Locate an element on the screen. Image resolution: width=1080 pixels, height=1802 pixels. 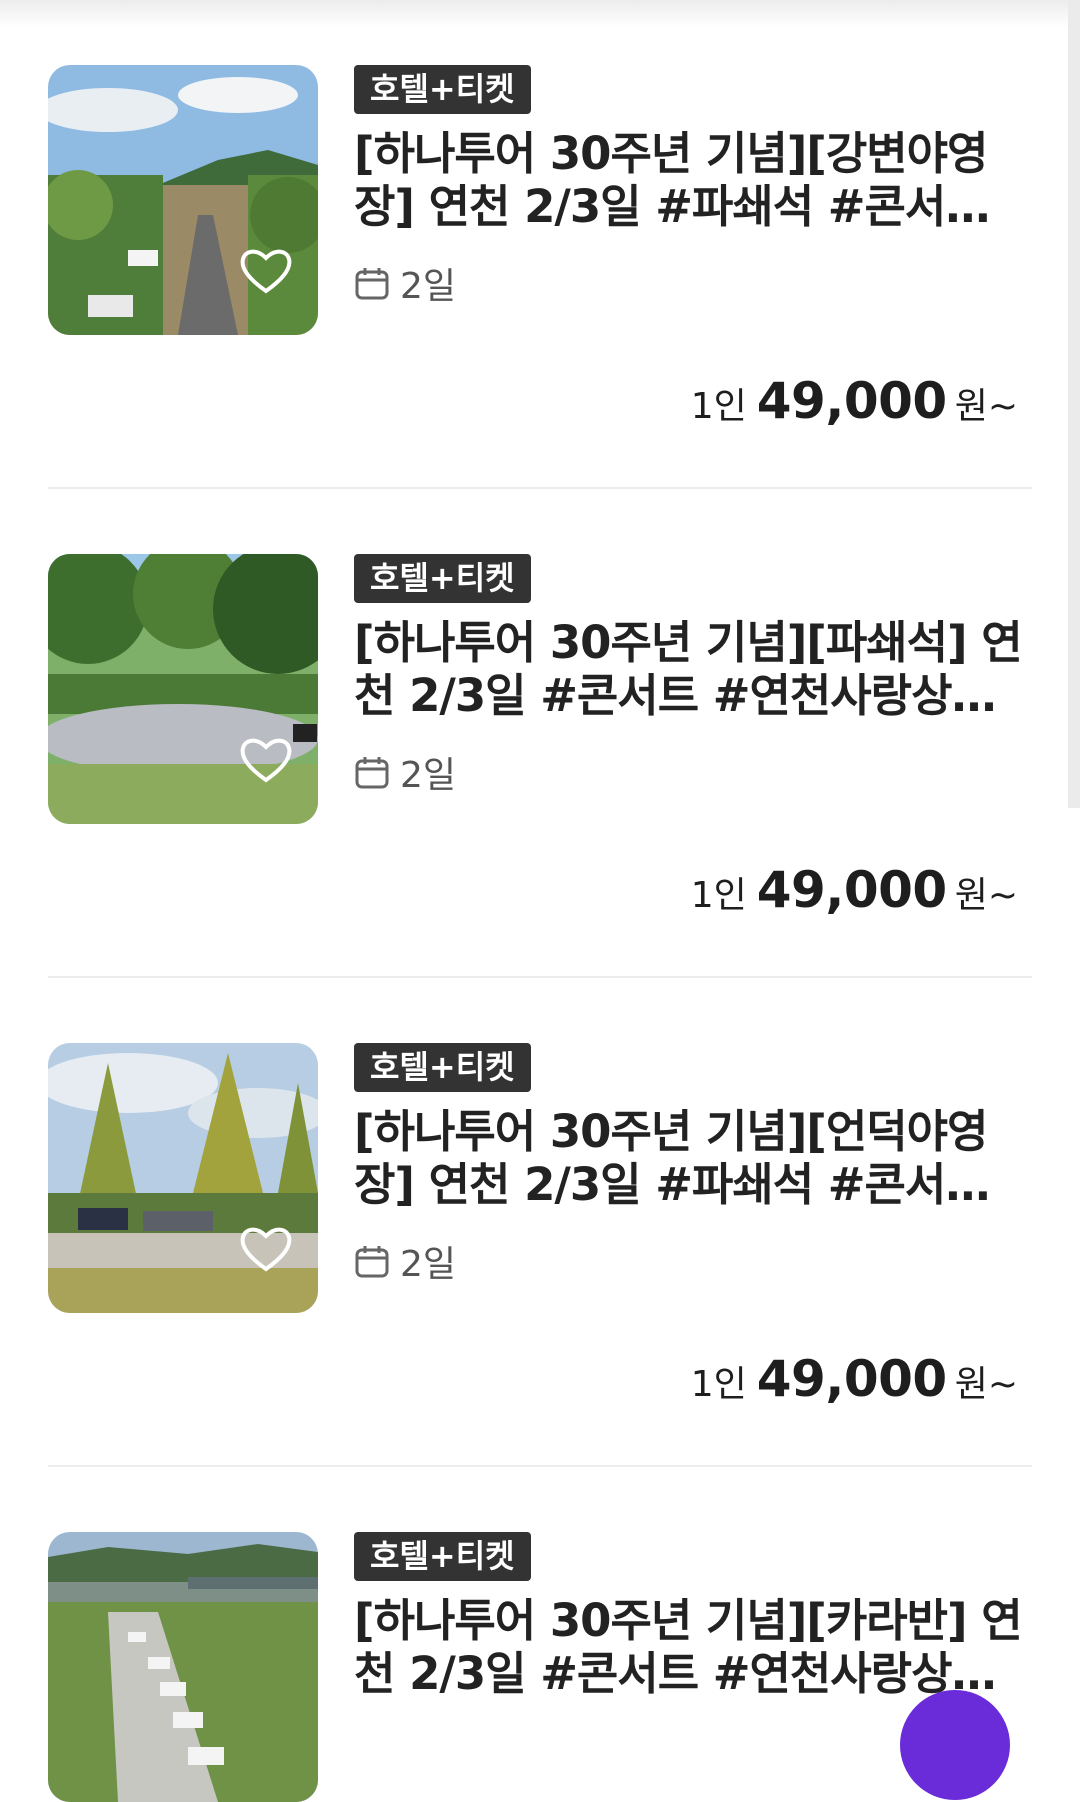
title-line-1: [하나투어 30주년 기념][언덕야영 is located at coordinates (671, 1131).